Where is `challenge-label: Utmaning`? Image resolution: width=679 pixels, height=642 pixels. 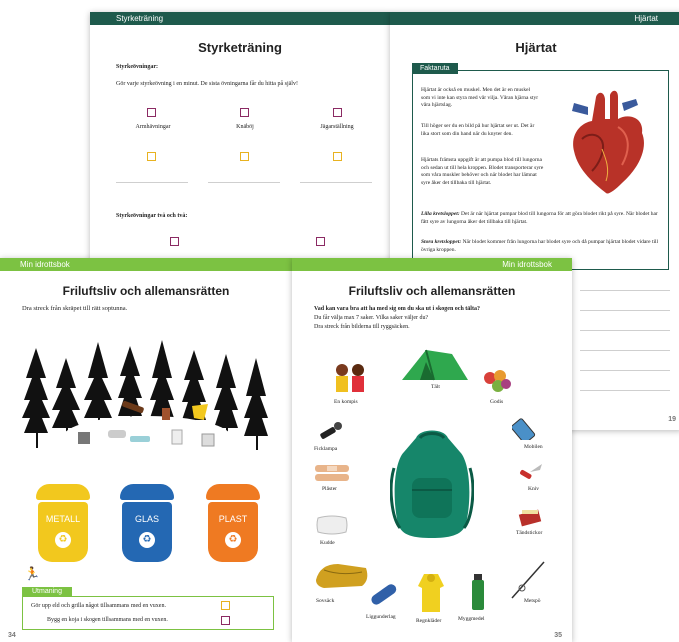
challenge-label: Utmaning is located at coordinates (47, 591).